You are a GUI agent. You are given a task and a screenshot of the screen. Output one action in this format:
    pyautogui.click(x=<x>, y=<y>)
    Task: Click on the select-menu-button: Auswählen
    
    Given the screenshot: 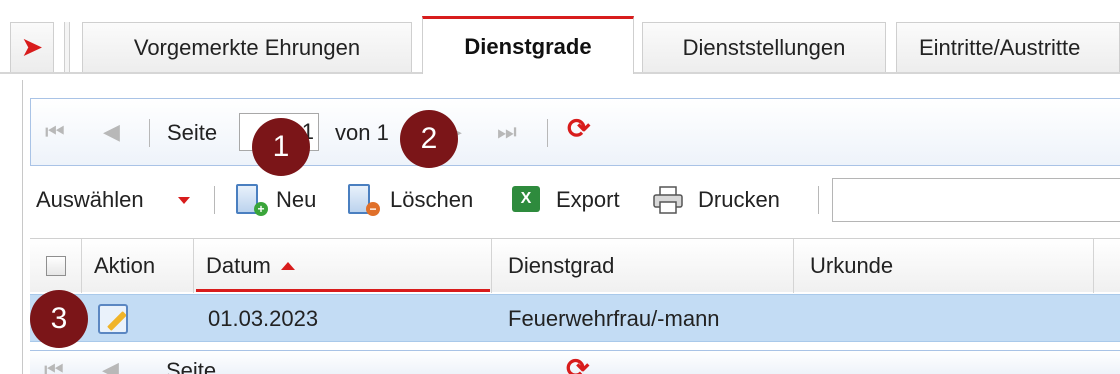 What is the action you would take?
    pyautogui.click(x=90, y=200)
    